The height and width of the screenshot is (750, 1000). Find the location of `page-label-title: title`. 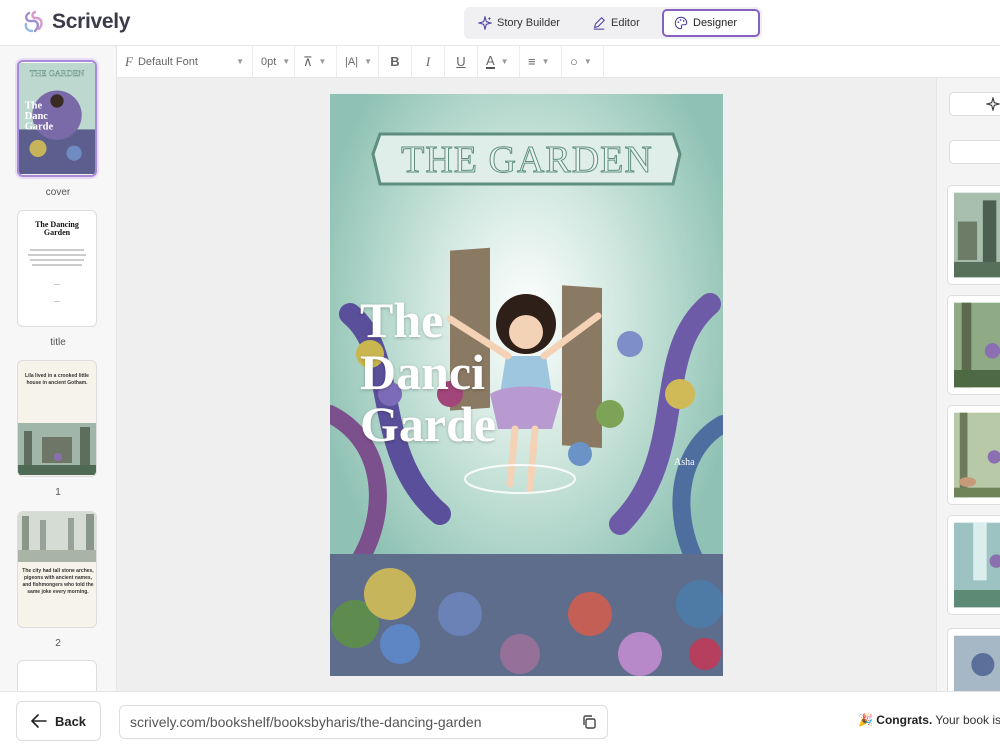

page-label-title: title is located at coordinates (58, 342).